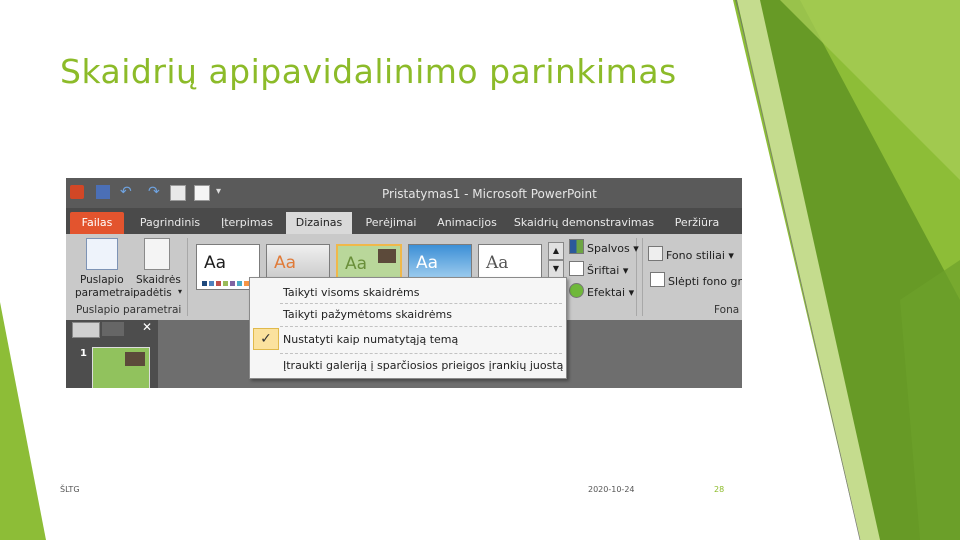  What do you see at coordinates (697, 223) in the screenshot?
I see `tab-review: Peržiūra` at bounding box center [697, 223].